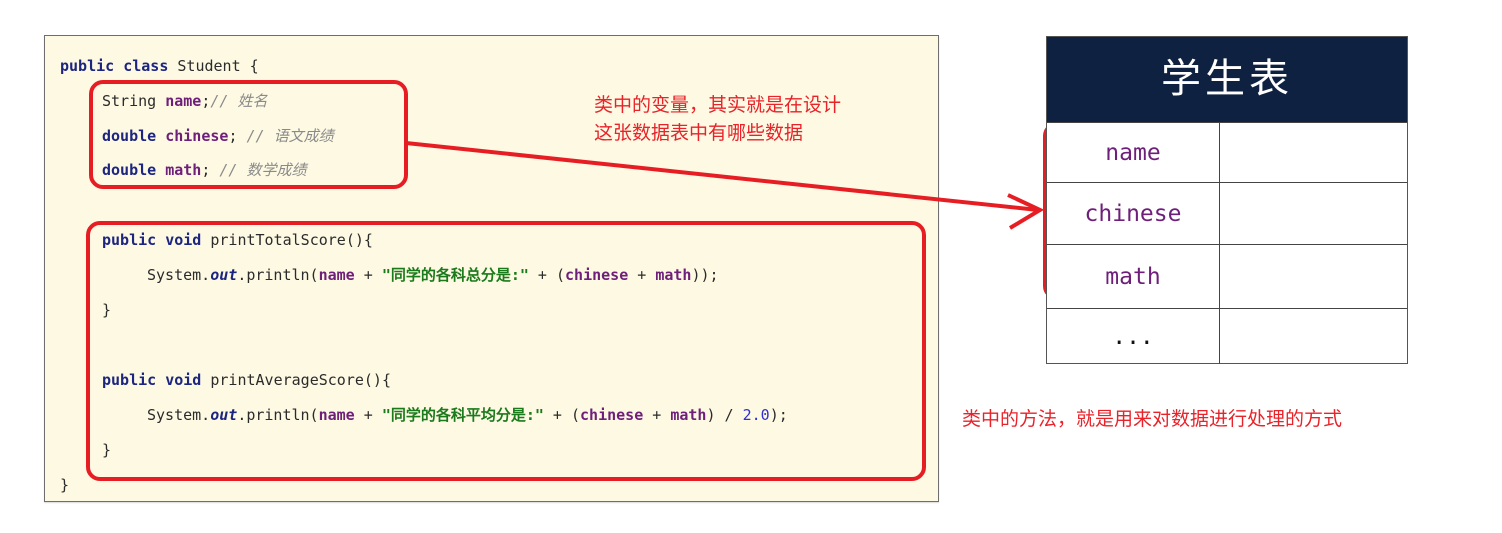 The width and height of the screenshot is (1502, 533). I want to click on keyword: public class, so click(114, 66).